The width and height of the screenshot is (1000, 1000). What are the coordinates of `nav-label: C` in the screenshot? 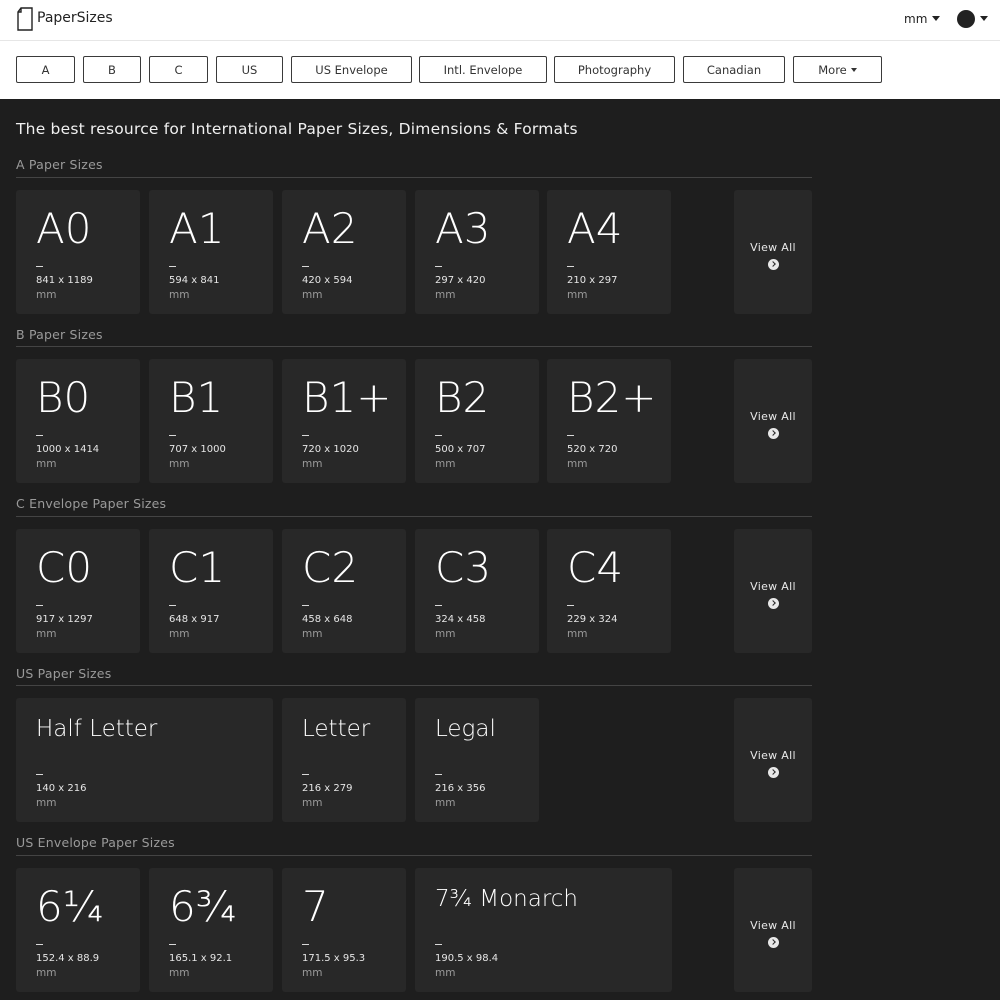 It's located at (178, 69).